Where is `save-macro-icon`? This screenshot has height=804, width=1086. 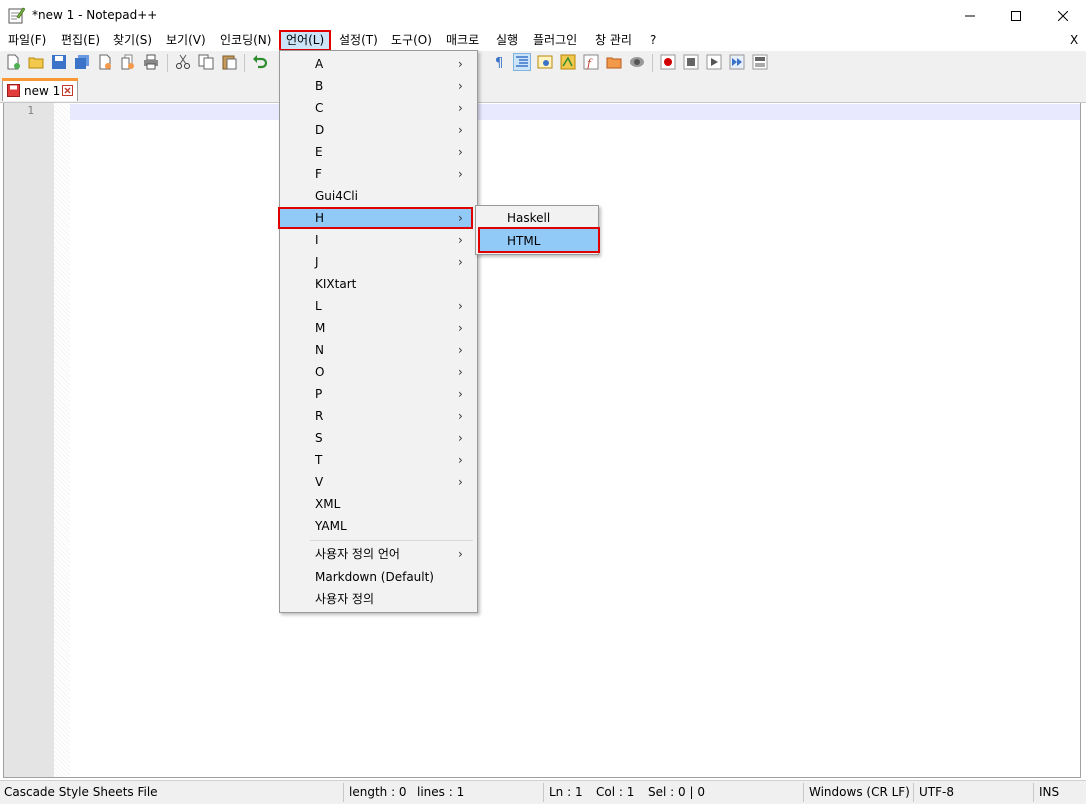
save-macro-icon is located at coordinates (760, 62).